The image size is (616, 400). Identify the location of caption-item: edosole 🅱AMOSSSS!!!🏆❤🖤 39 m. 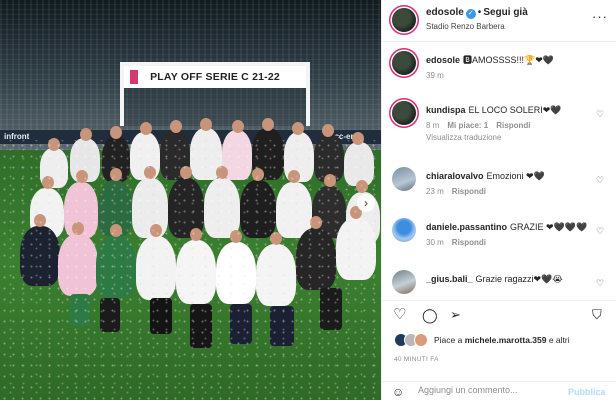
(499, 73).